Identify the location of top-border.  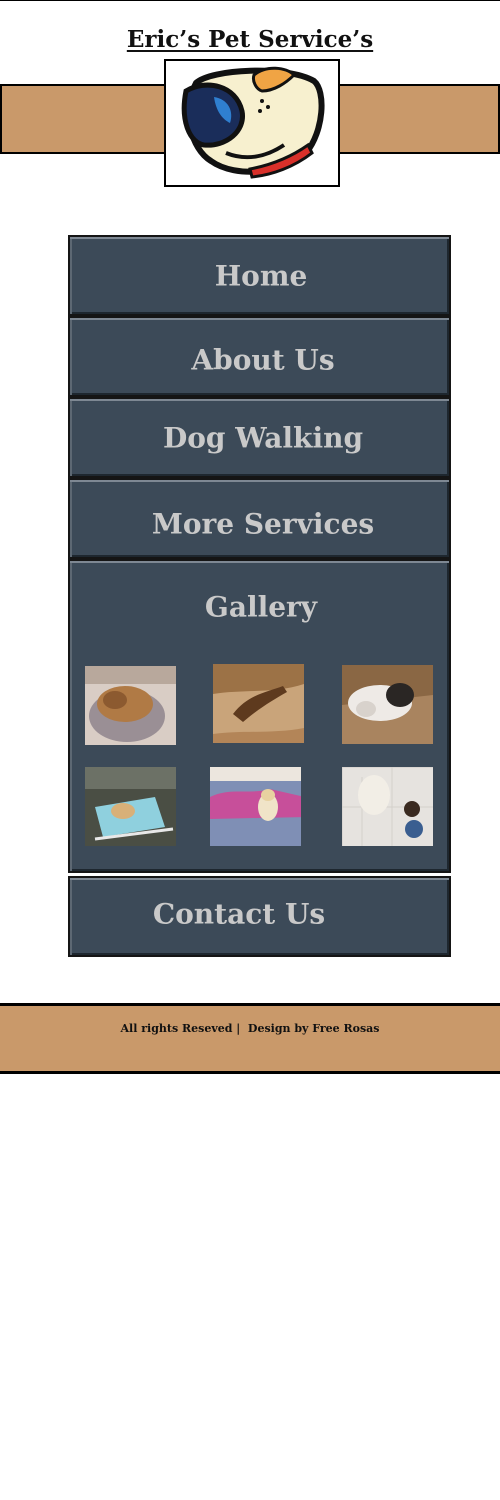
(250, 0).